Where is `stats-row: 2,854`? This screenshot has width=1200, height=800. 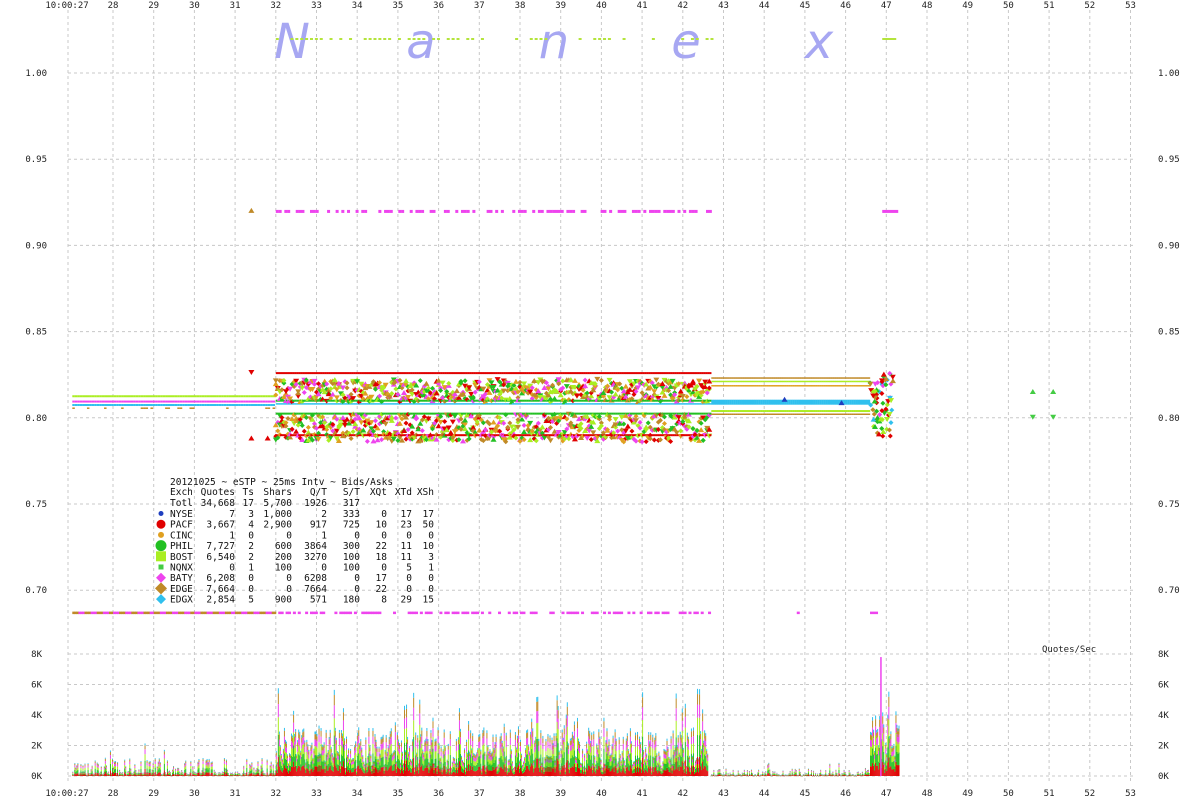 stats-row: 2,854 is located at coordinates (220, 600).